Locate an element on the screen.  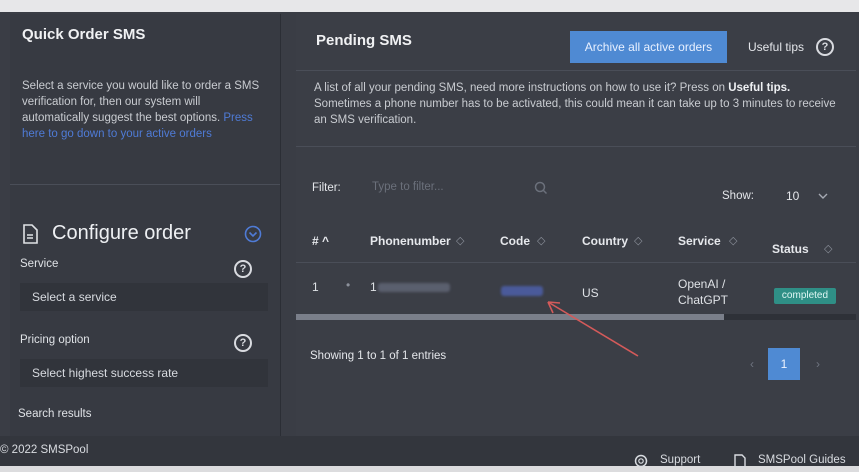
pricing-select: Select highest success rate is located at coordinates (144, 373).